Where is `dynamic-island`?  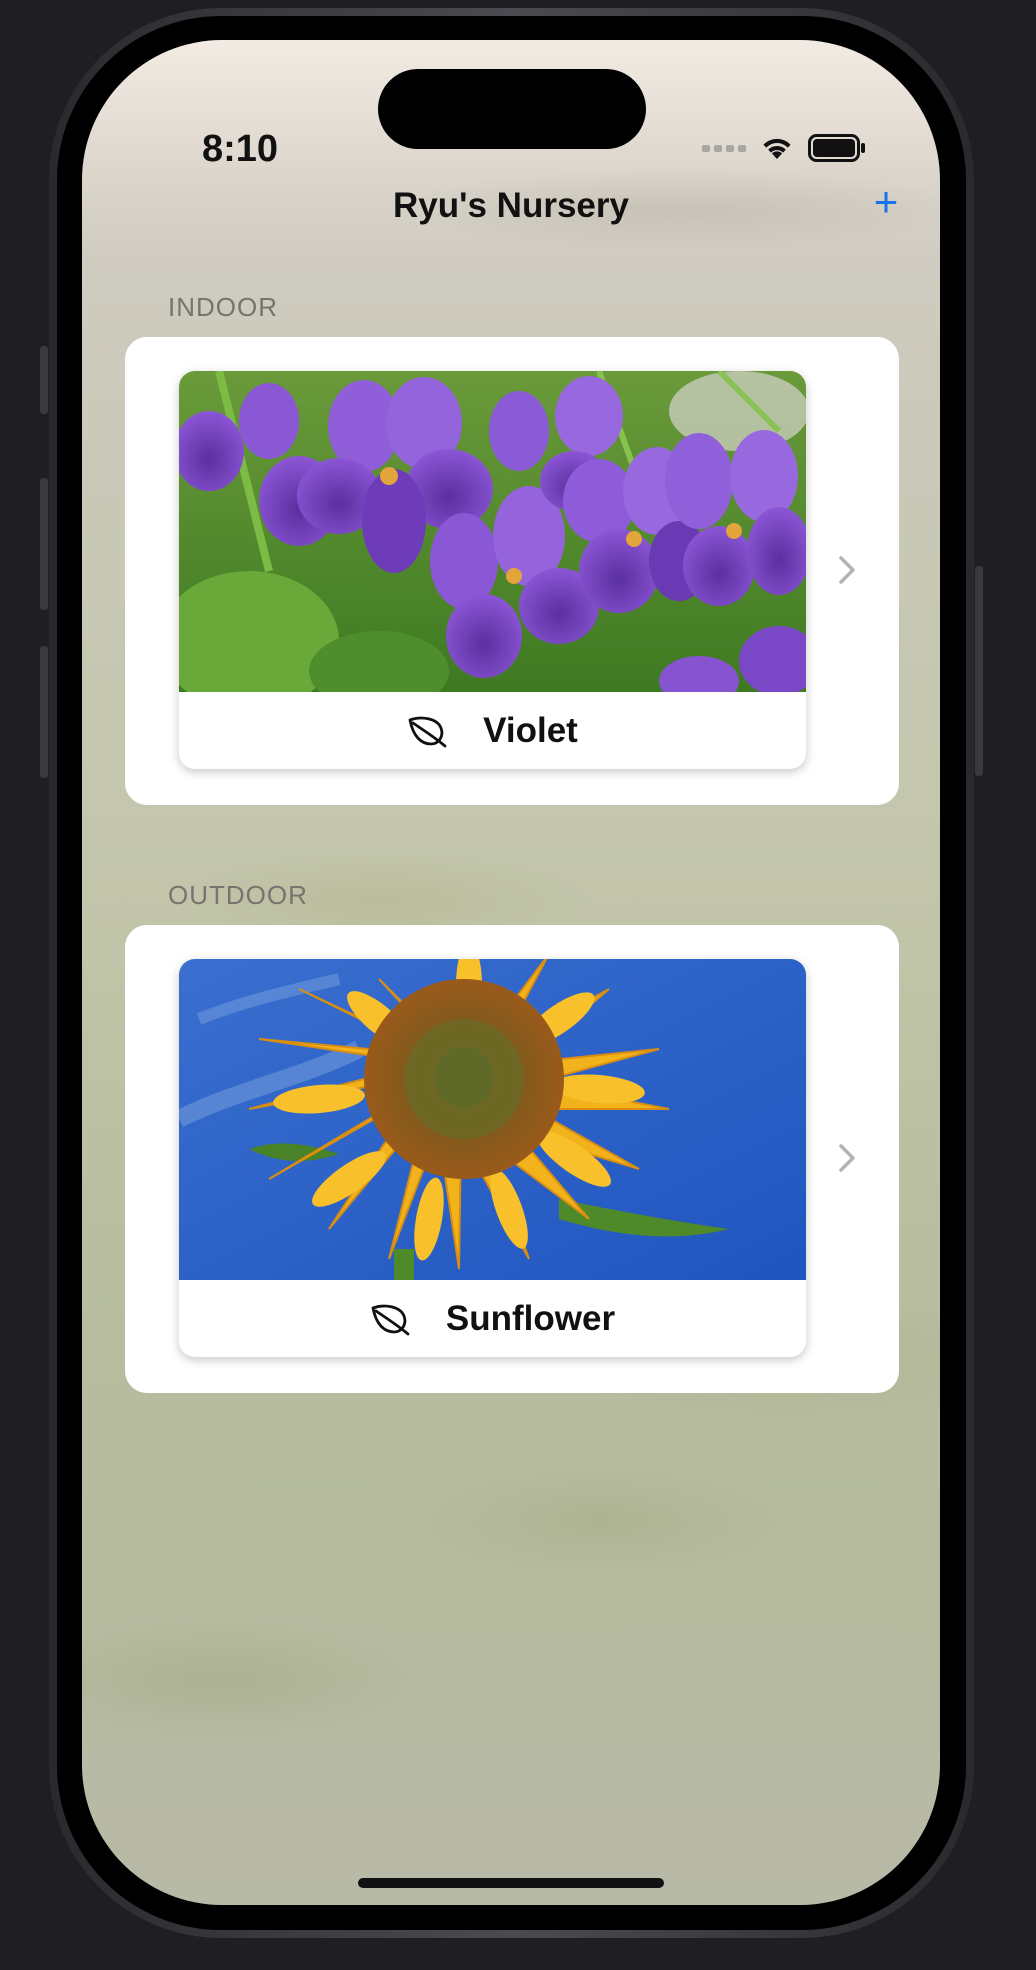 dynamic-island is located at coordinates (512, 109).